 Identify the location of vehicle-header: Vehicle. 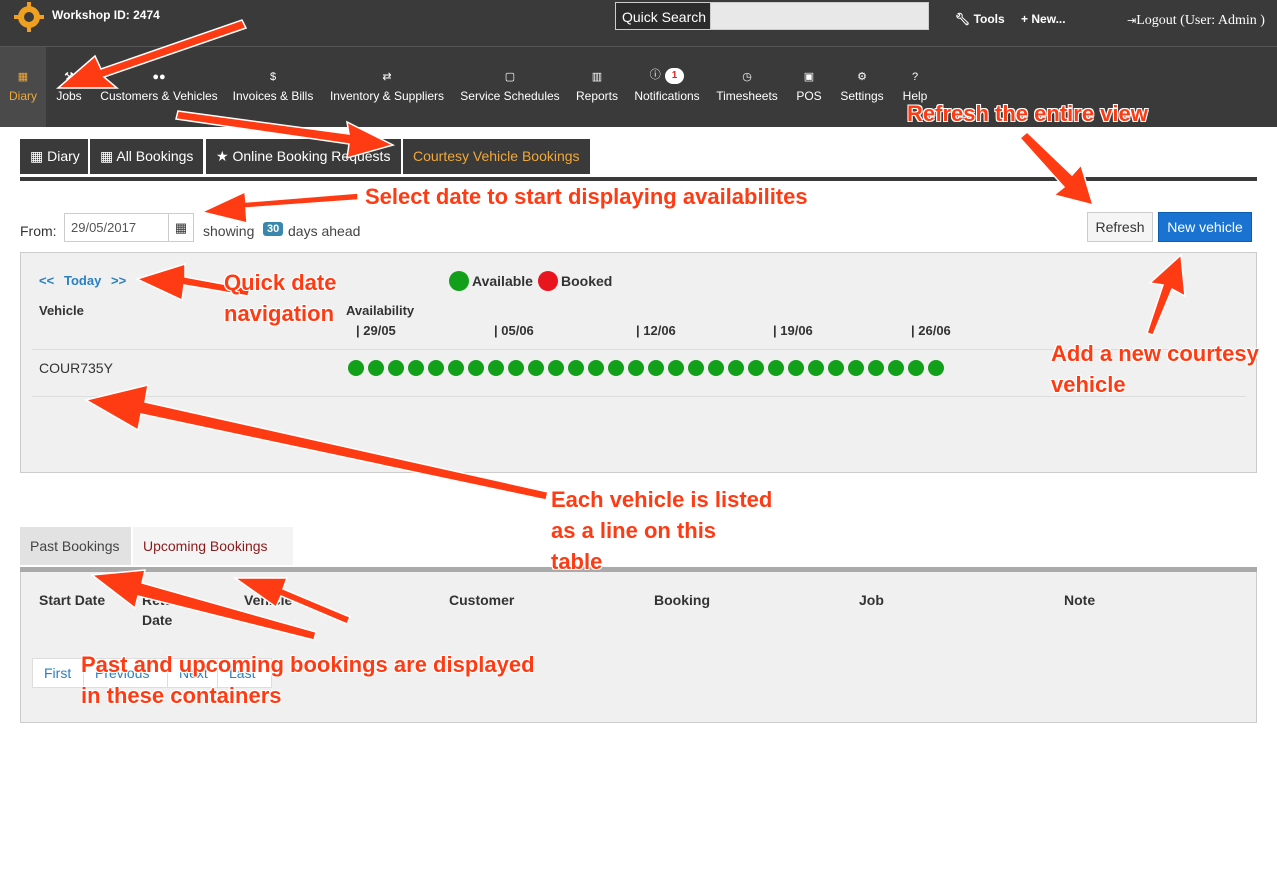
(268, 600).